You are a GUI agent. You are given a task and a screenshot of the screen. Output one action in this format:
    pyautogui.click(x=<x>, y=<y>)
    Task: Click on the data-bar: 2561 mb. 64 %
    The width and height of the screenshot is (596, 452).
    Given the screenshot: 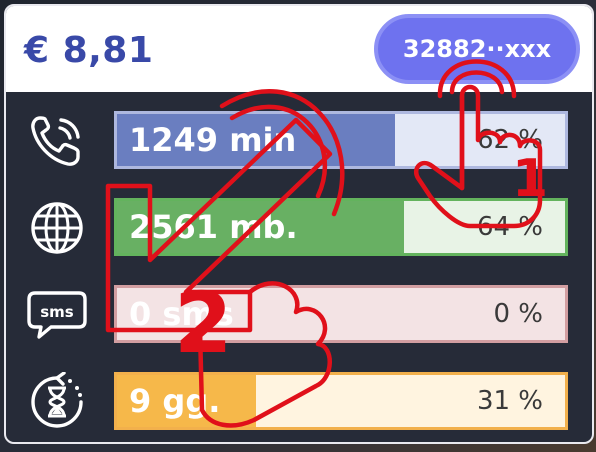 What is the action you would take?
    pyautogui.click(x=341, y=227)
    